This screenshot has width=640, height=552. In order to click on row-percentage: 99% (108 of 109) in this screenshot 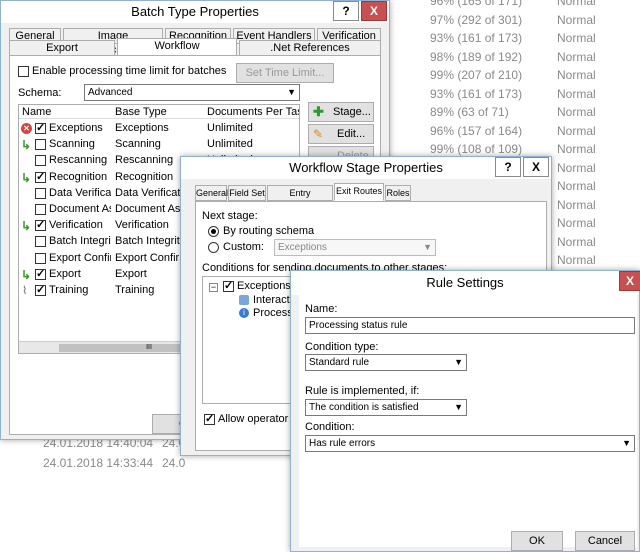, I will do `click(476, 149)`.